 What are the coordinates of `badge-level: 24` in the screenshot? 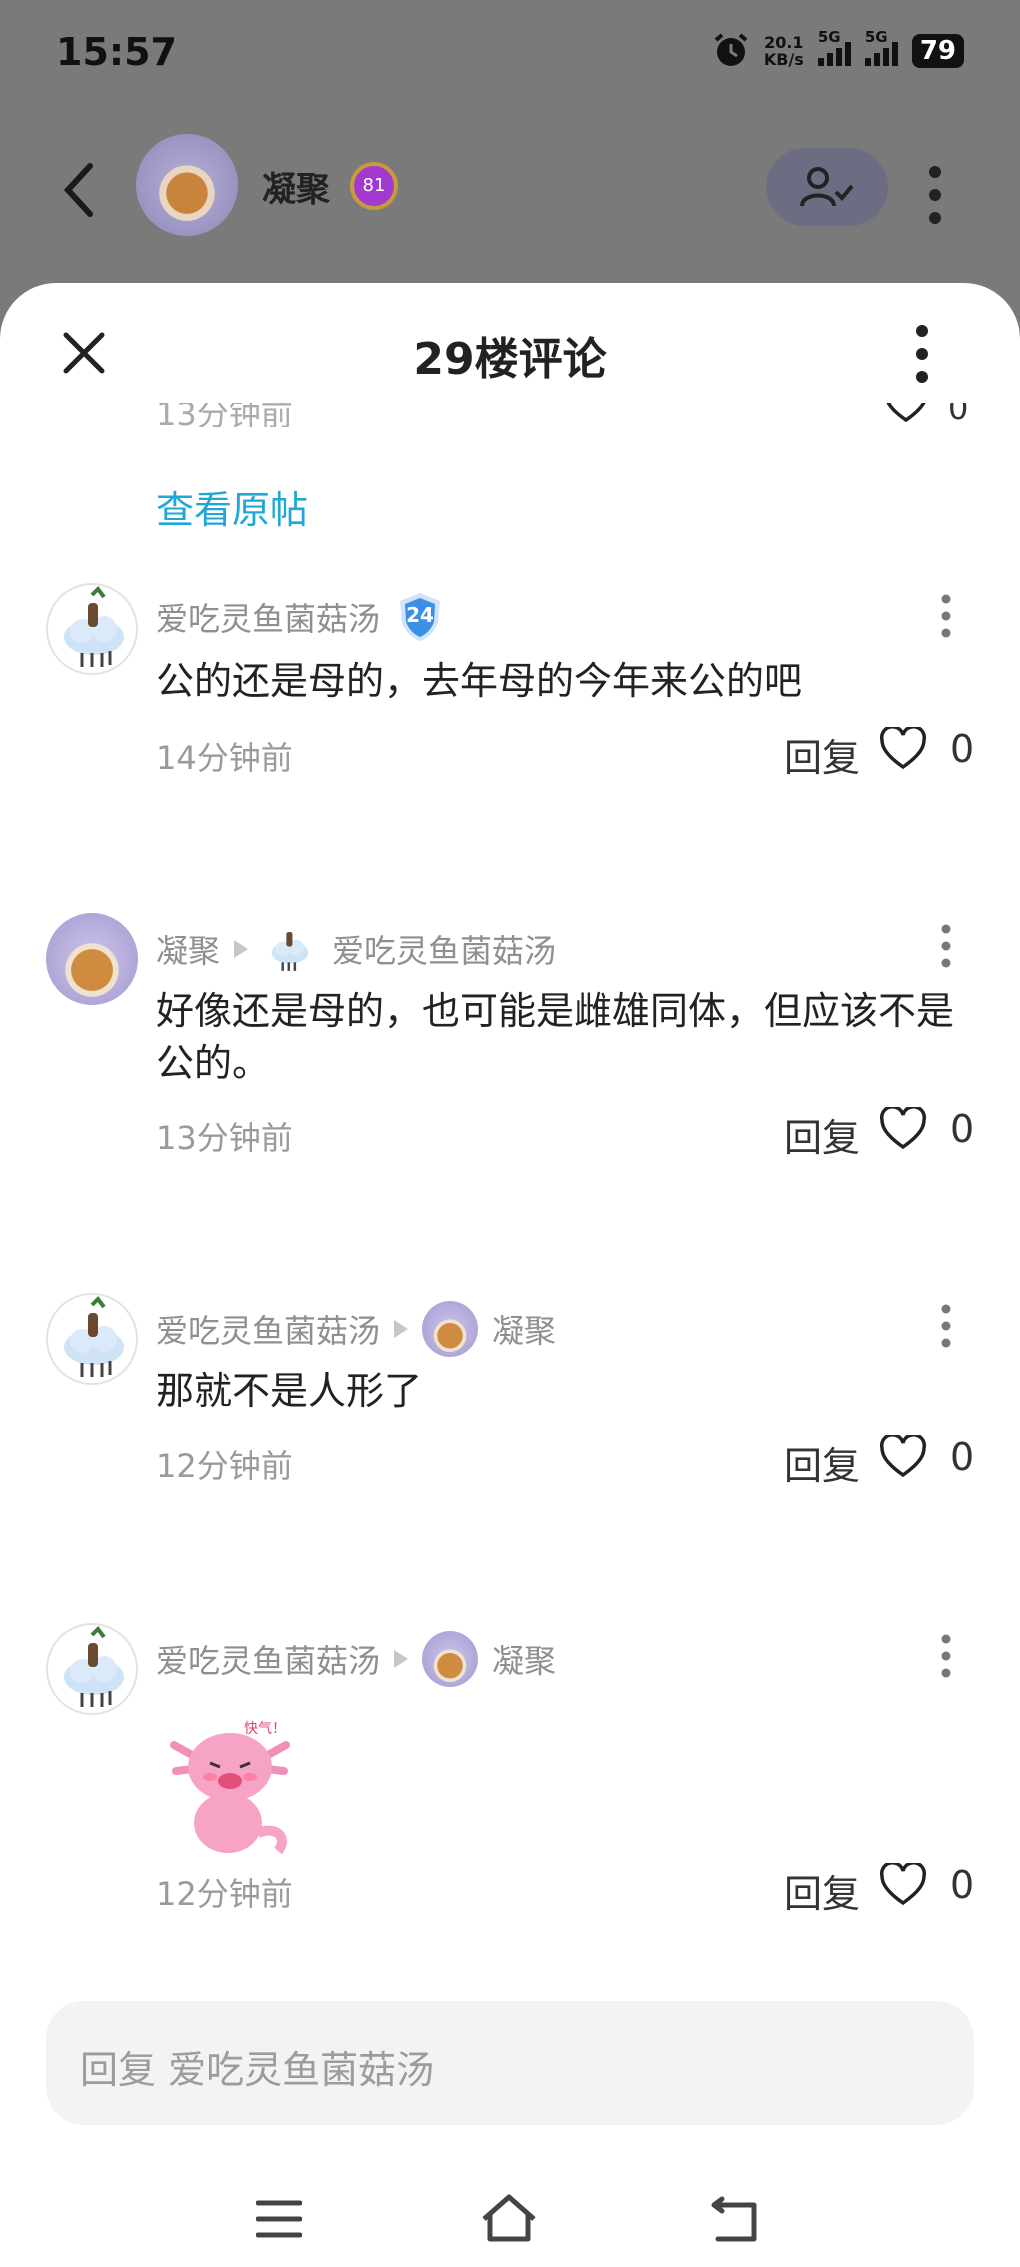 It's located at (420, 615).